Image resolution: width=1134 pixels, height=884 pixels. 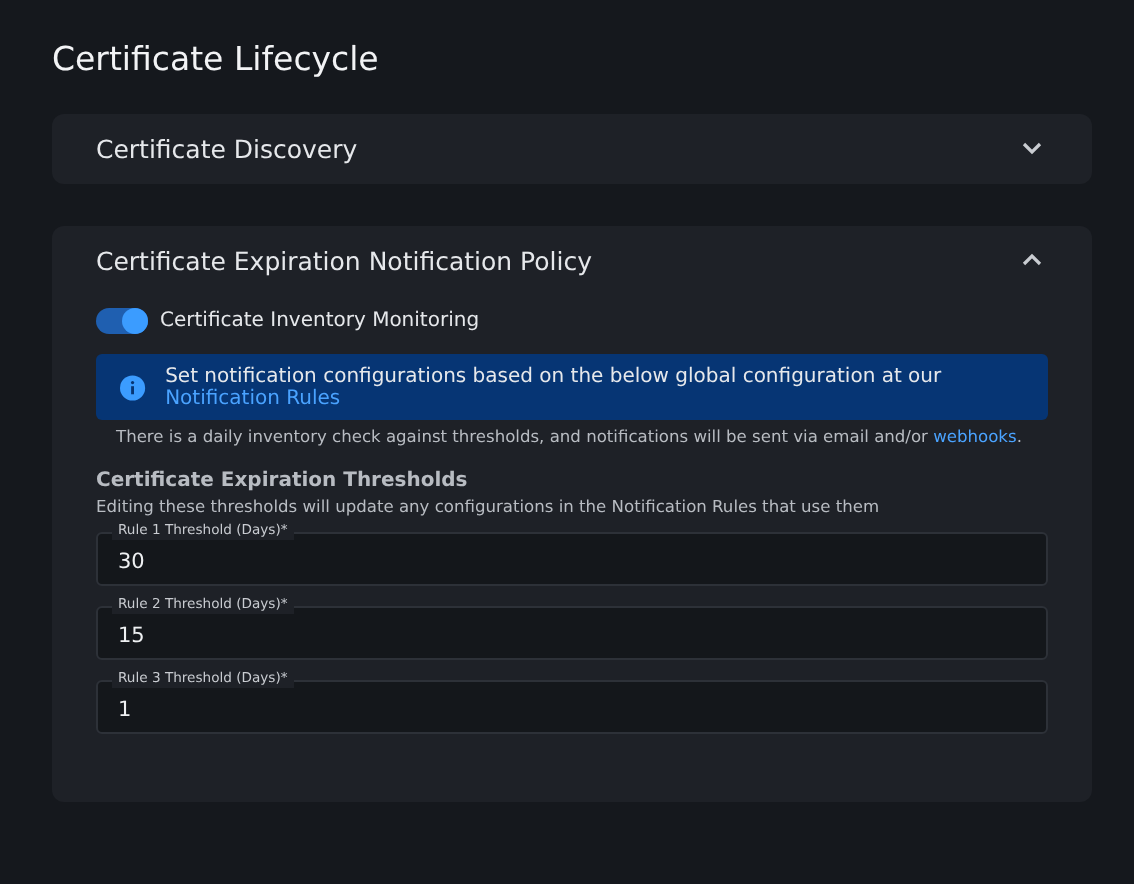 What do you see at coordinates (570, 436) in the screenshot?
I see `inventory-note: There is a daily inventory check against thresholds, and notifications will be sent via email and/or webhooks.` at bounding box center [570, 436].